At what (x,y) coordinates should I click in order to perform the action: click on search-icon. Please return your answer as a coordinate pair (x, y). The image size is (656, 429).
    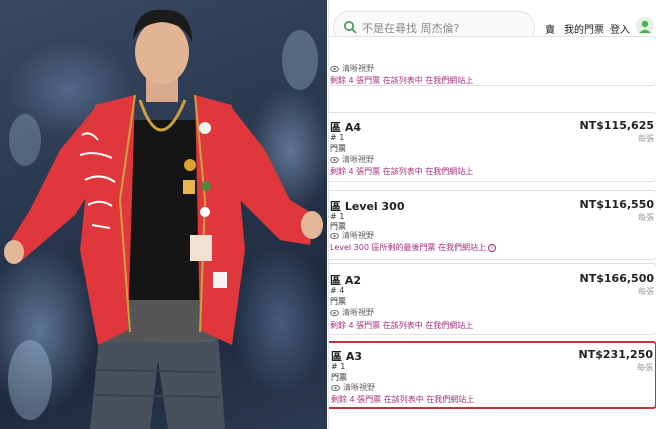
    Looking at the image, I should click on (350, 27).